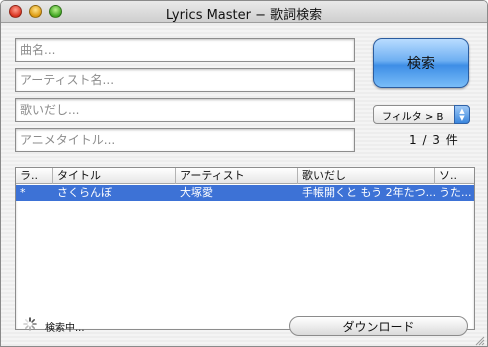  What do you see at coordinates (84, 192) in the screenshot?
I see `row-title: さくらんぼ` at bounding box center [84, 192].